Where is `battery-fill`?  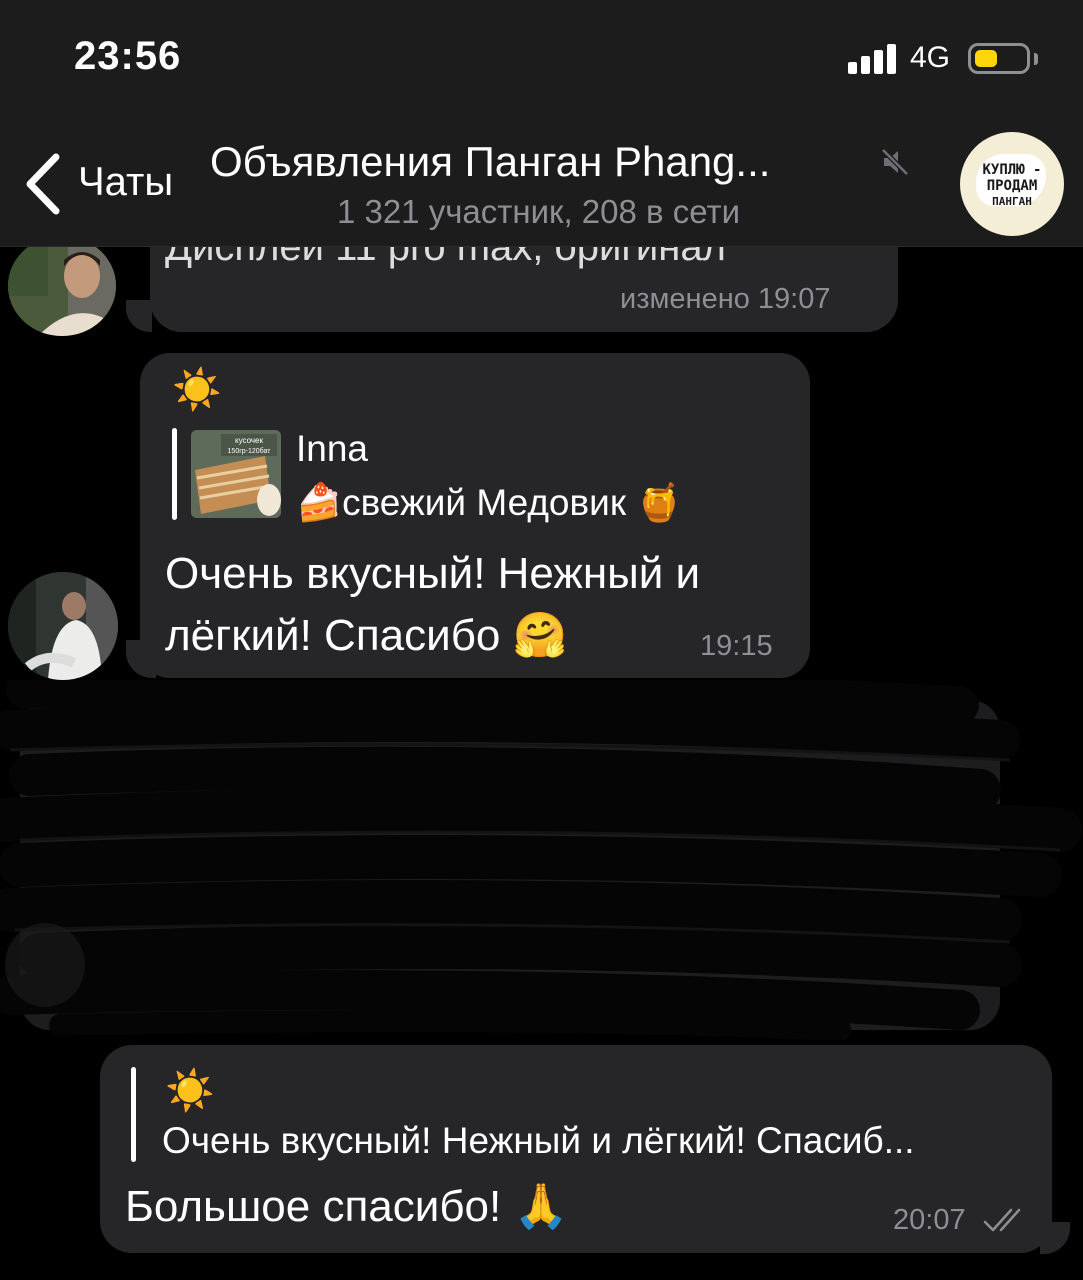 battery-fill is located at coordinates (986, 58).